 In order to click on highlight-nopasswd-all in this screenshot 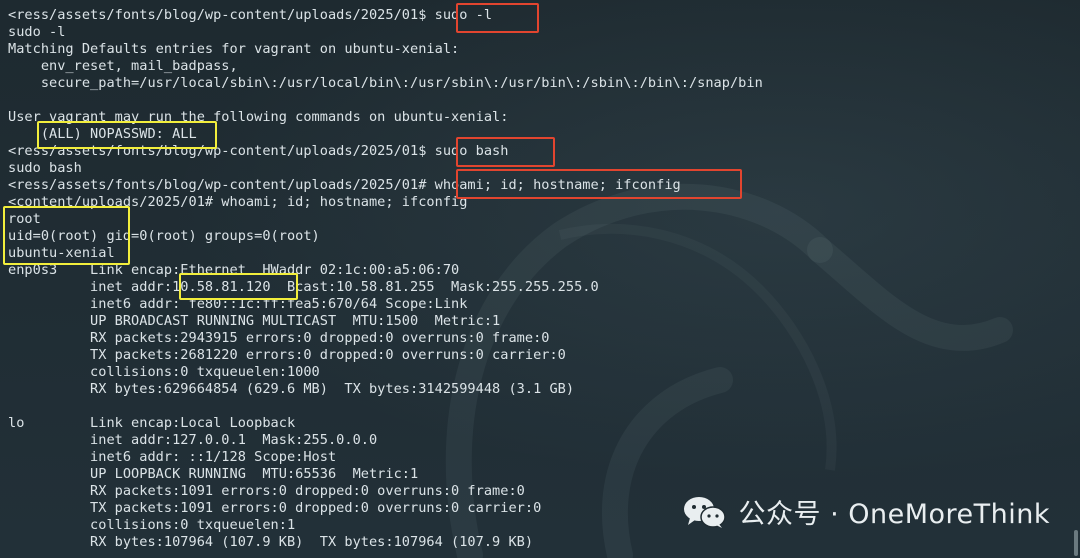, I will do `click(127, 135)`.